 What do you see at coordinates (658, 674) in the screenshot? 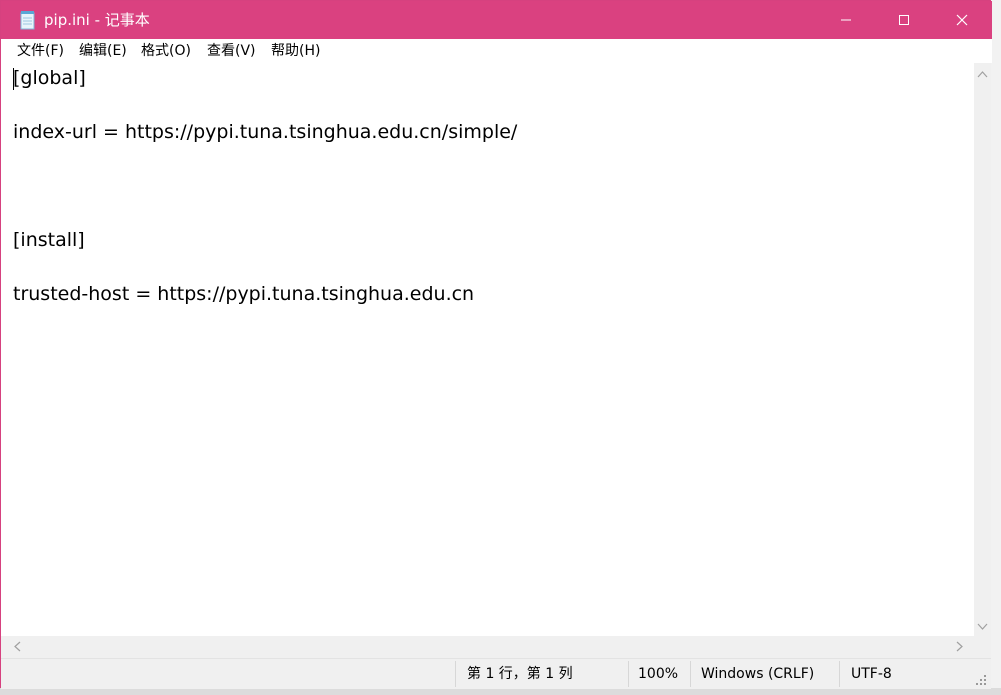
I see `zoom-level: 100%` at bounding box center [658, 674].